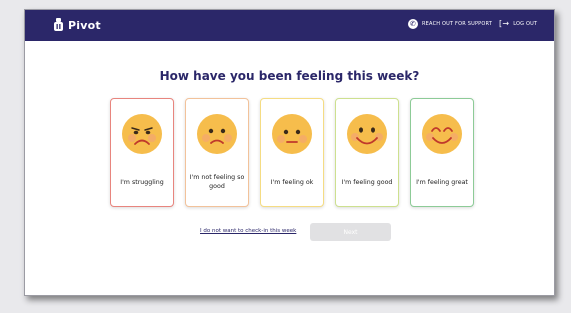  What do you see at coordinates (289, 25) in the screenshot?
I see `top-nav: Pivot ✆ REACH OUT FOR SUPPORT [→ LOG OUT` at bounding box center [289, 25].